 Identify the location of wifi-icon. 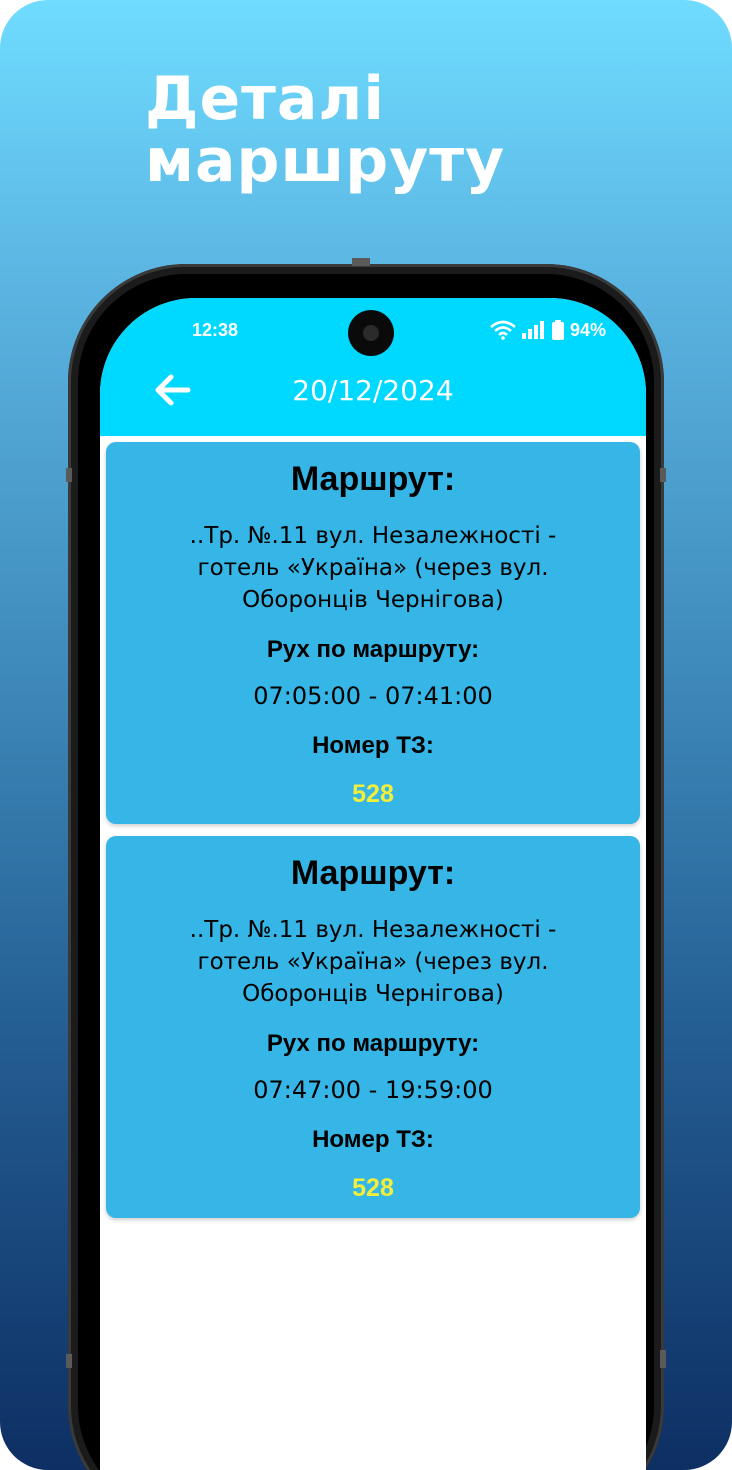
(503, 330).